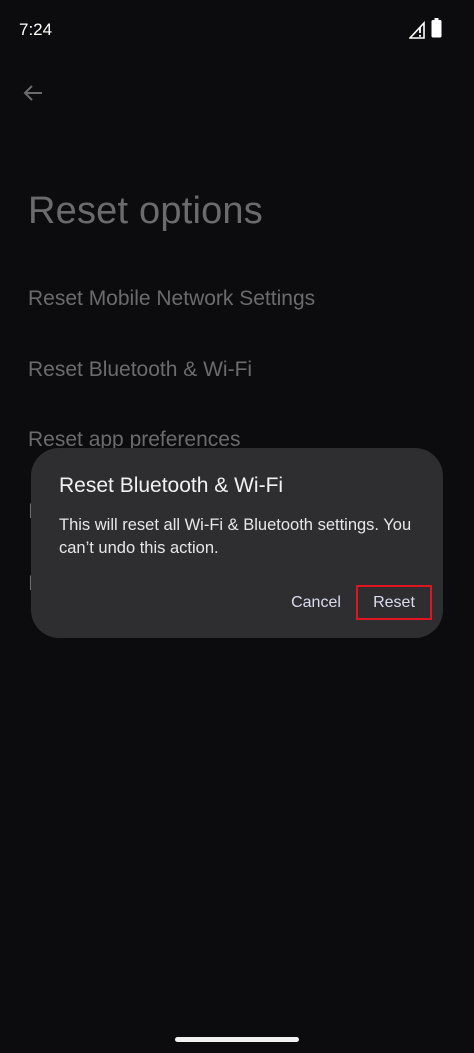 The image size is (474, 1053). Describe the element at coordinates (36, 29) in the screenshot. I see `status-clock: 7:24` at that location.